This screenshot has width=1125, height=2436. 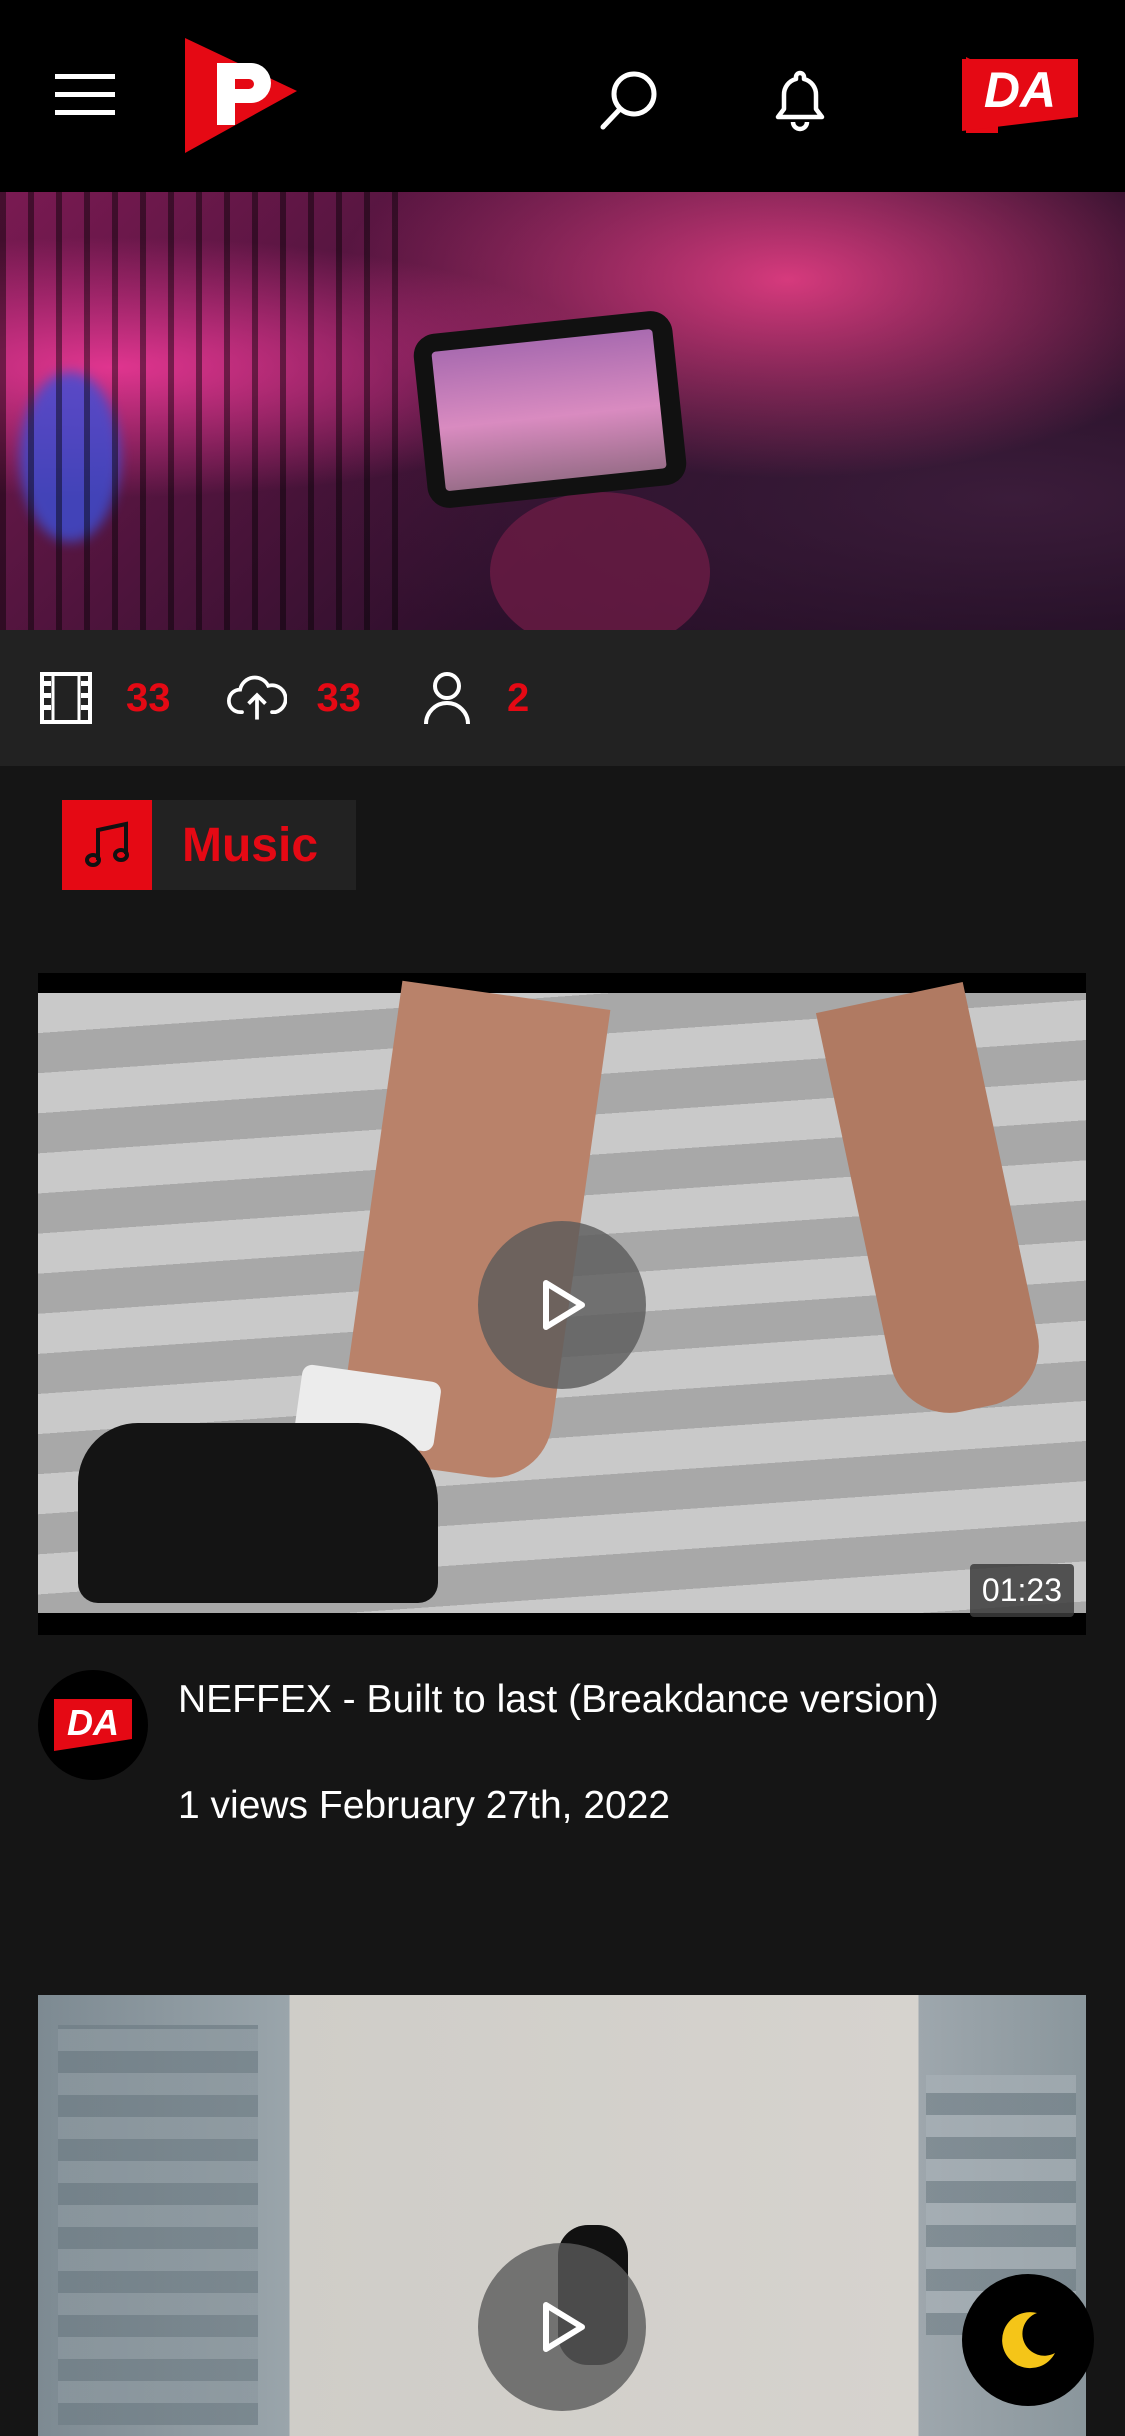 I want to click on user-avatar: DA, so click(x=1022, y=95).